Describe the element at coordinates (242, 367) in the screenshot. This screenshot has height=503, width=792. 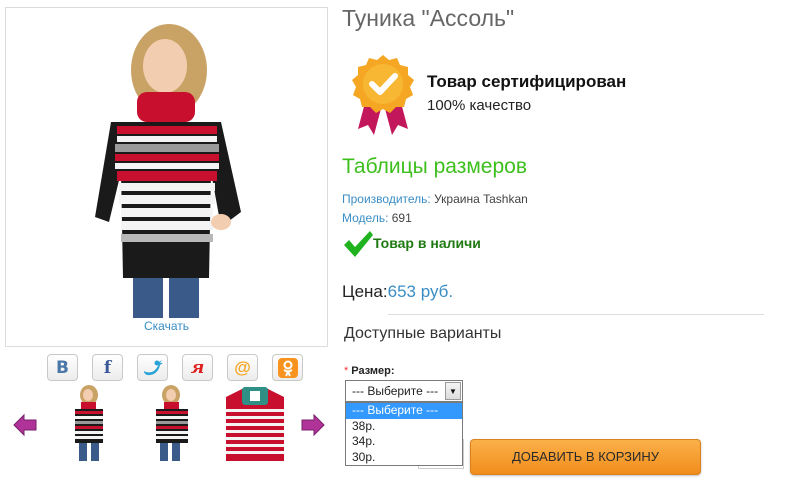
I see `mailru-icon: @` at that location.